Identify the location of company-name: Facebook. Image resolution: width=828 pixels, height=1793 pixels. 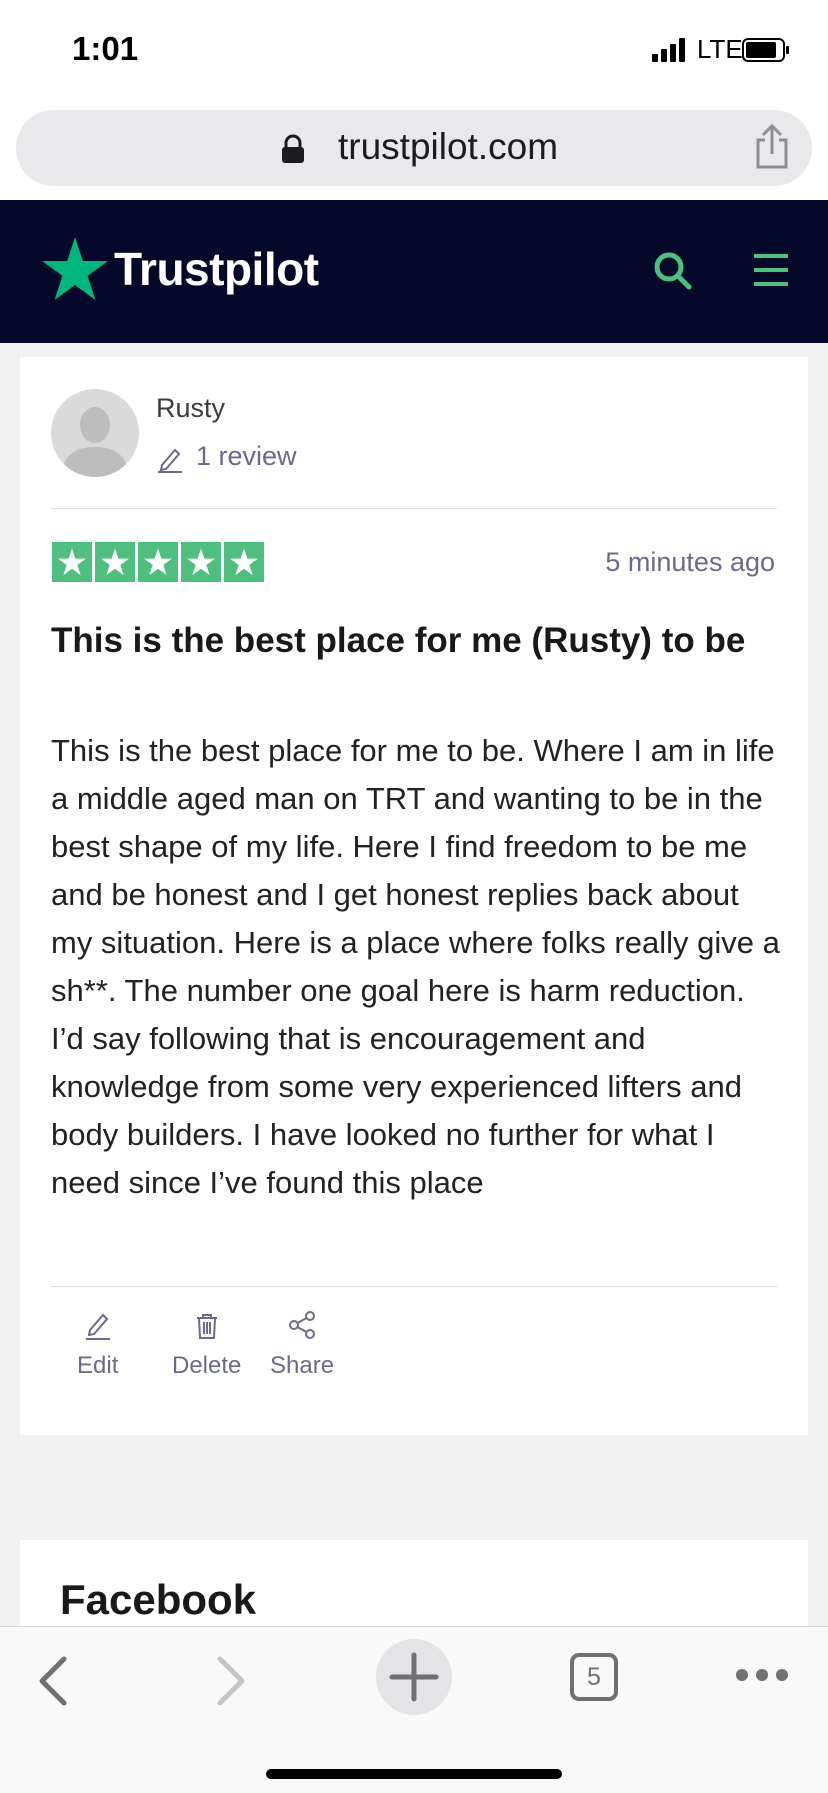
(158, 1600).